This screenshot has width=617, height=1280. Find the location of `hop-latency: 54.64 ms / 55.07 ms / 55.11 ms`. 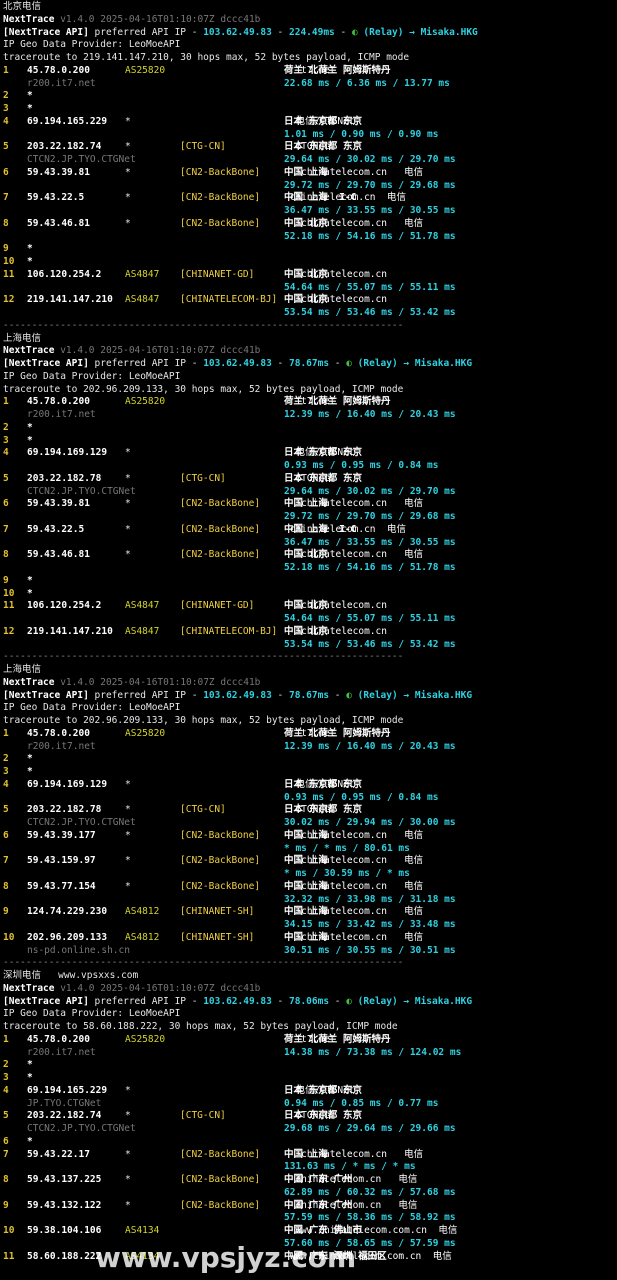

hop-latency: 54.64 ms / 55.07 ms / 55.11 ms is located at coordinates (370, 287).